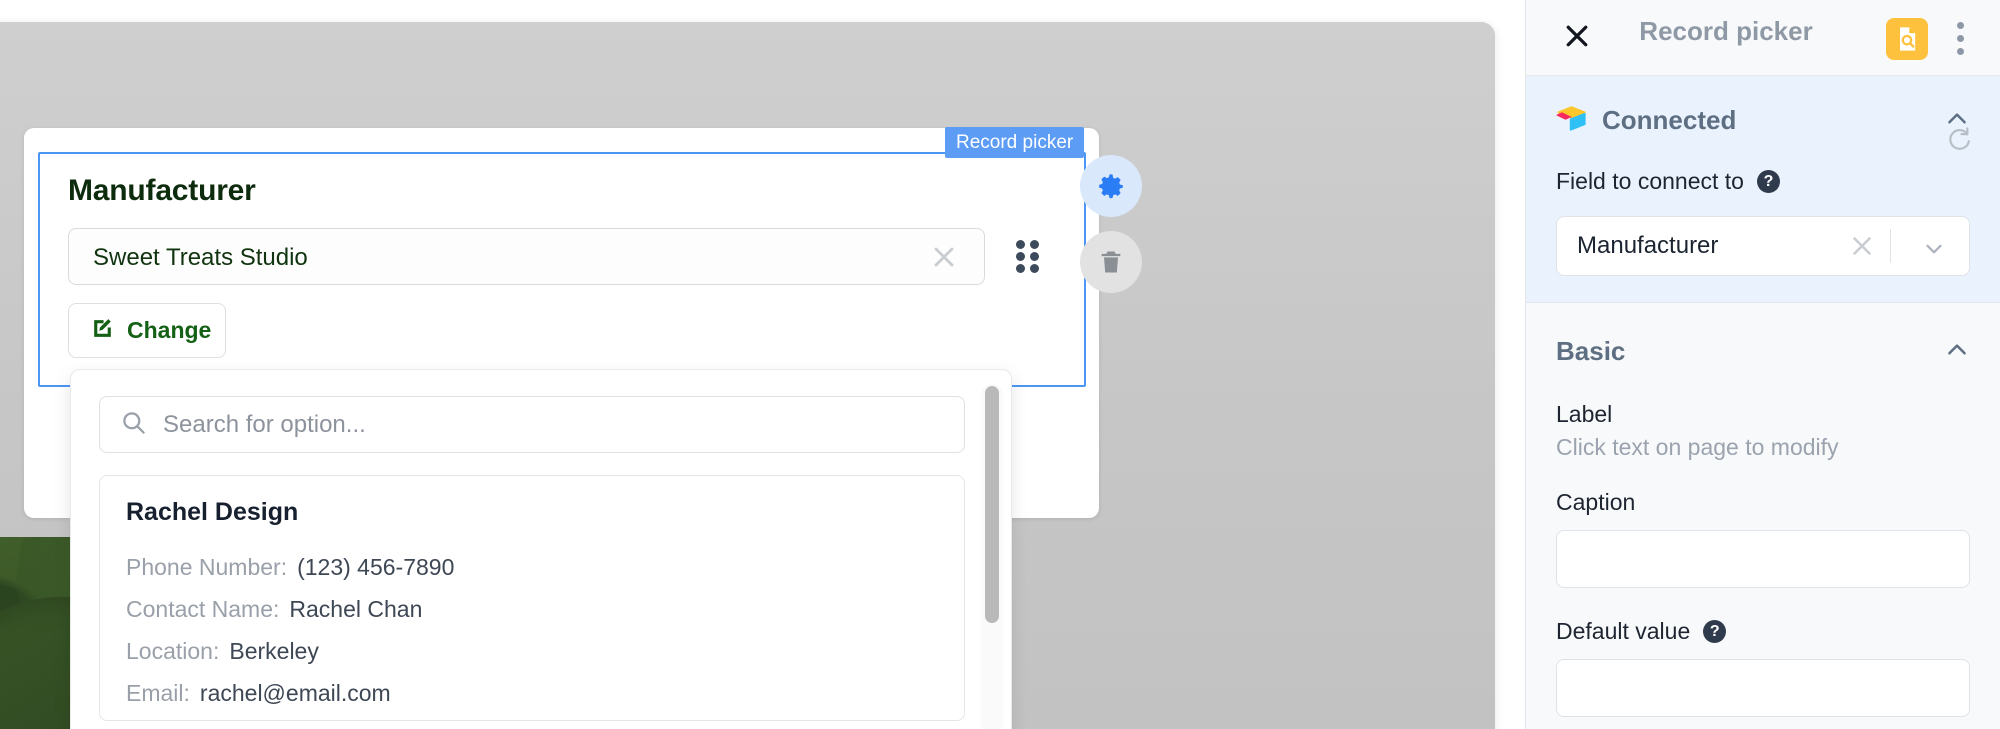 This screenshot has height=729, width=2000. What do you see at coordinates (376, 567) in the screenshot?
I see `record-field-value: (123) 456-7890` at bounding box center [376, 567].